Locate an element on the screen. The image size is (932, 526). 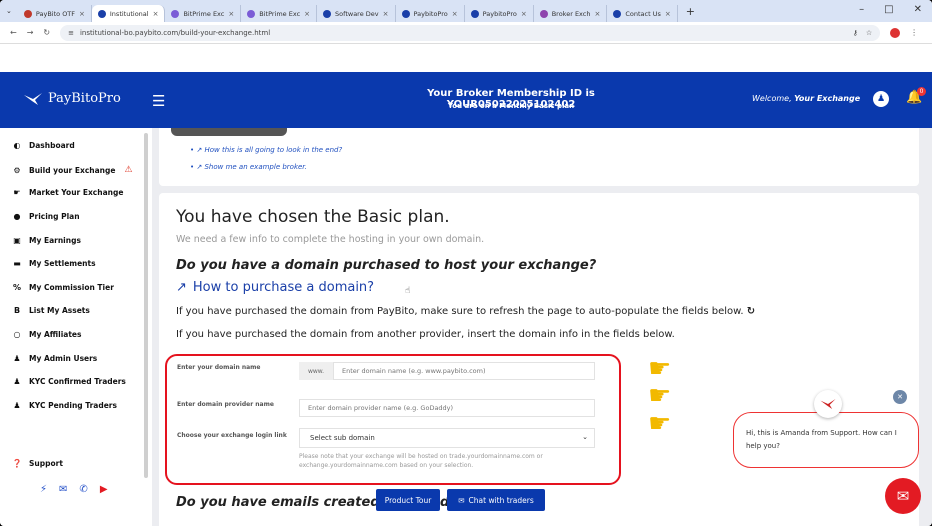
domain-provider-input is located at coordinates (447, 408).